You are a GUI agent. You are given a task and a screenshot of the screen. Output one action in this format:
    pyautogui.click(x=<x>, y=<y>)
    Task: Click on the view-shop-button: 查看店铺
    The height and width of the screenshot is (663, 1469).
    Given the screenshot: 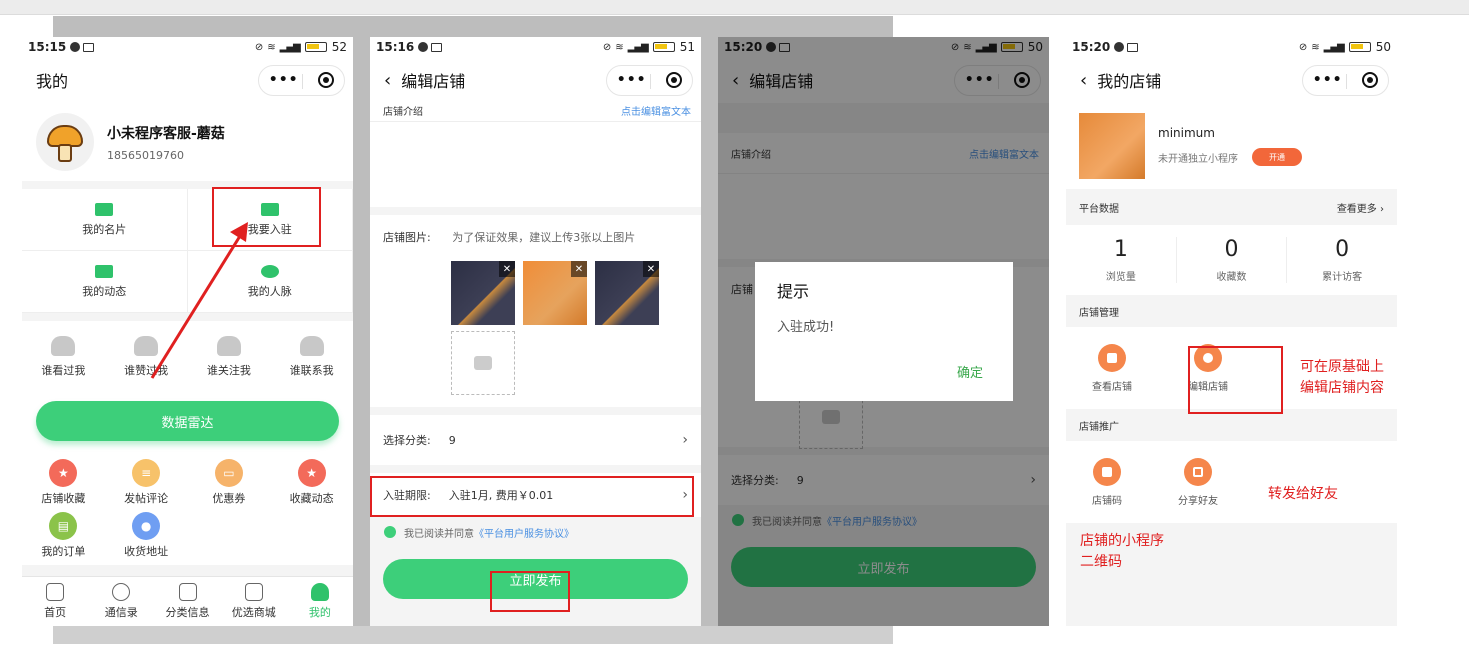 What is the action you would take?
    pyautogui.click(x=1112, y=368)
    